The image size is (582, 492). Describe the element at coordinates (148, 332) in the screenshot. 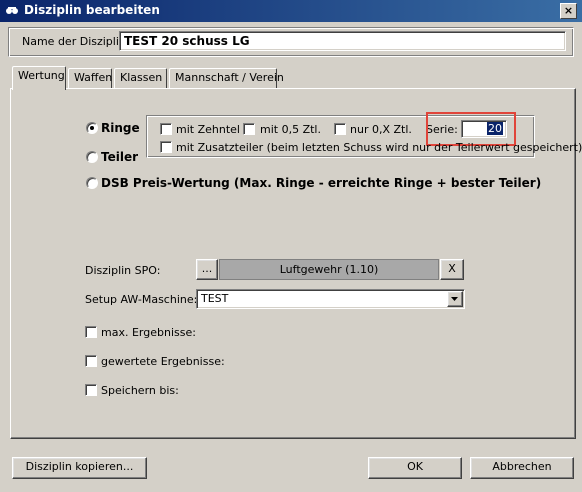

I see `max-ergebnisse-label: max. Ergebnisse:` at that location.